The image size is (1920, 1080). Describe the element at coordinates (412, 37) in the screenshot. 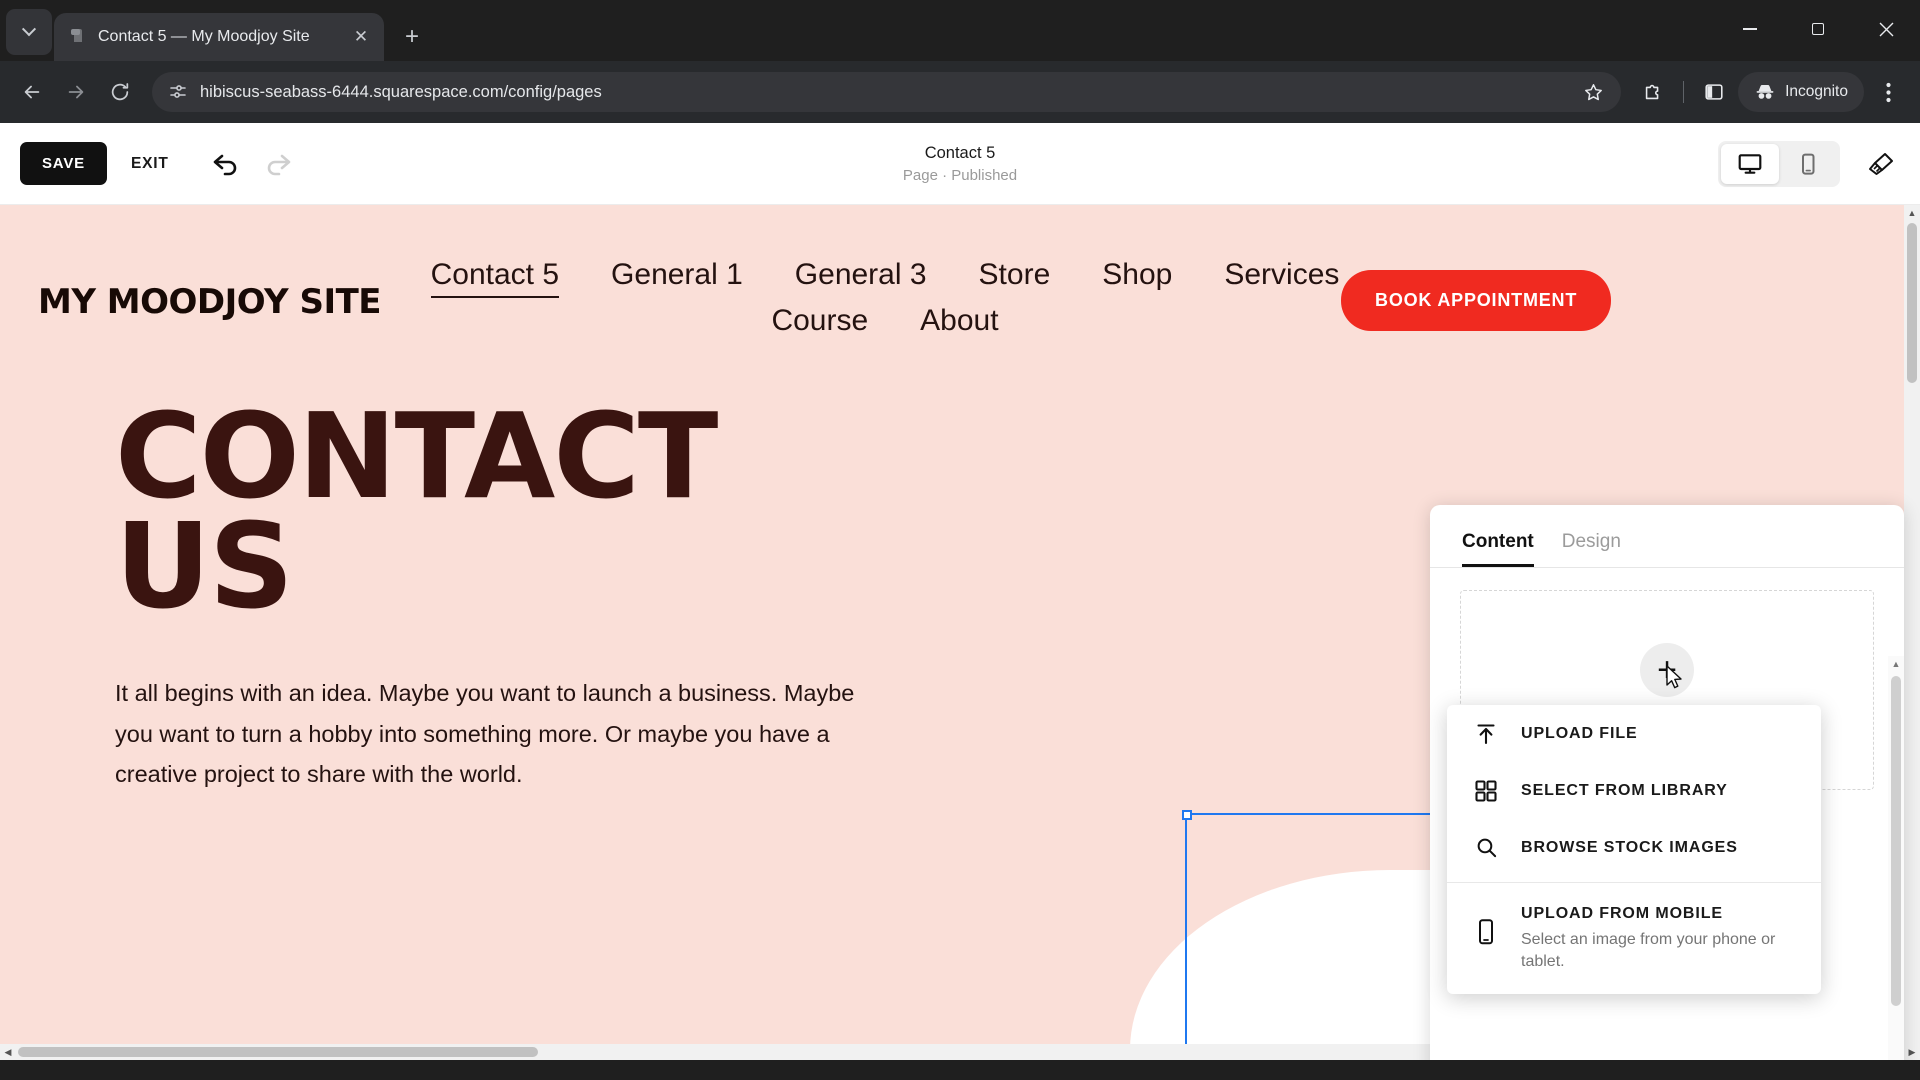

I see `new-tab-button: +` at that location.